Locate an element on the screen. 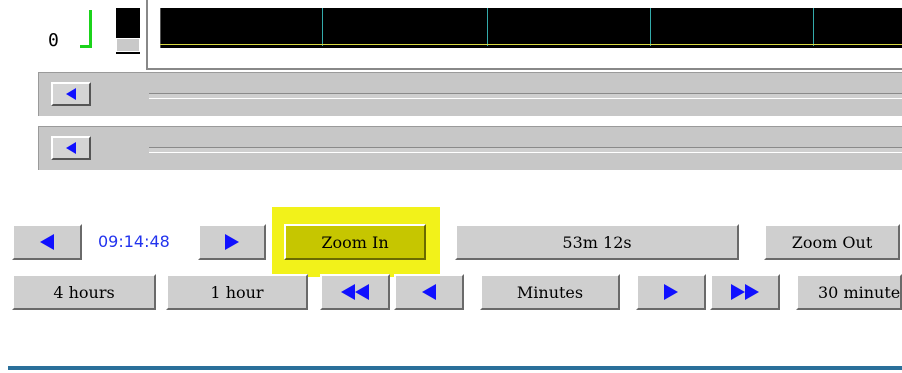 This screenshot has height=373, width=902. bottom-divider is located at coordinates (455, 368).